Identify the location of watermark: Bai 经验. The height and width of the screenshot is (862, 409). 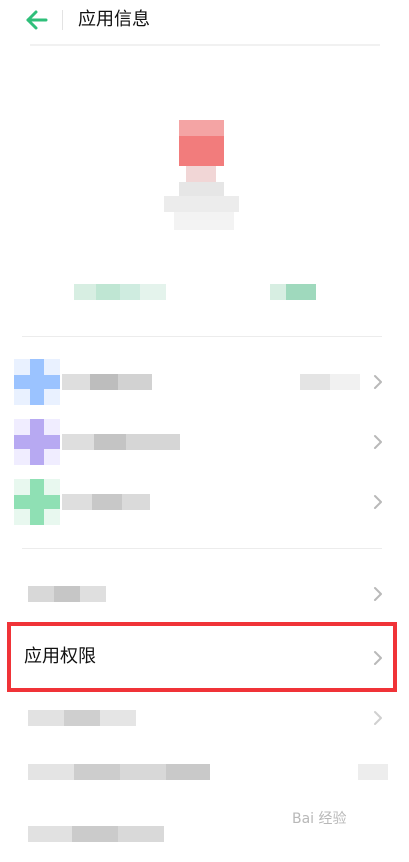
(319, 819).